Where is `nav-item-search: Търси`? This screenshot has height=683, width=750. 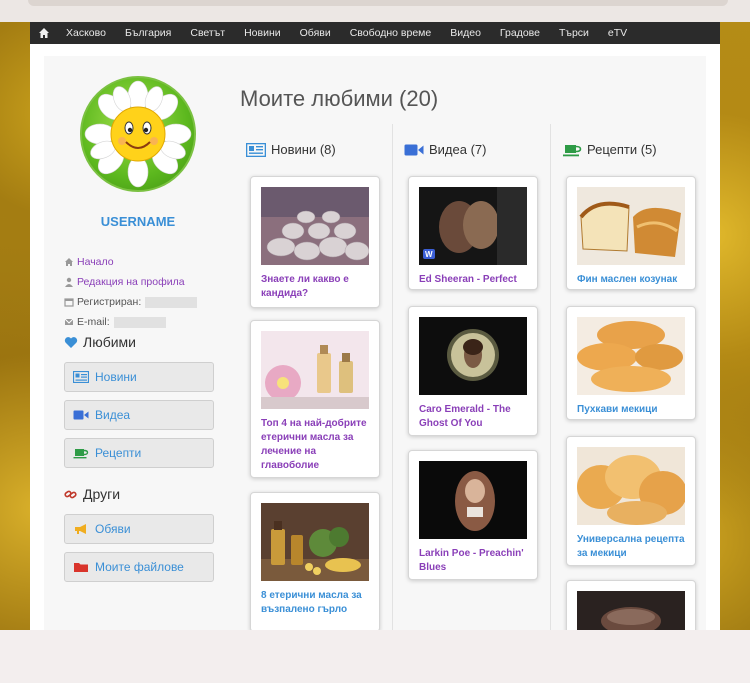 nav-item-search: Търси is located at coordinates (574, 33).